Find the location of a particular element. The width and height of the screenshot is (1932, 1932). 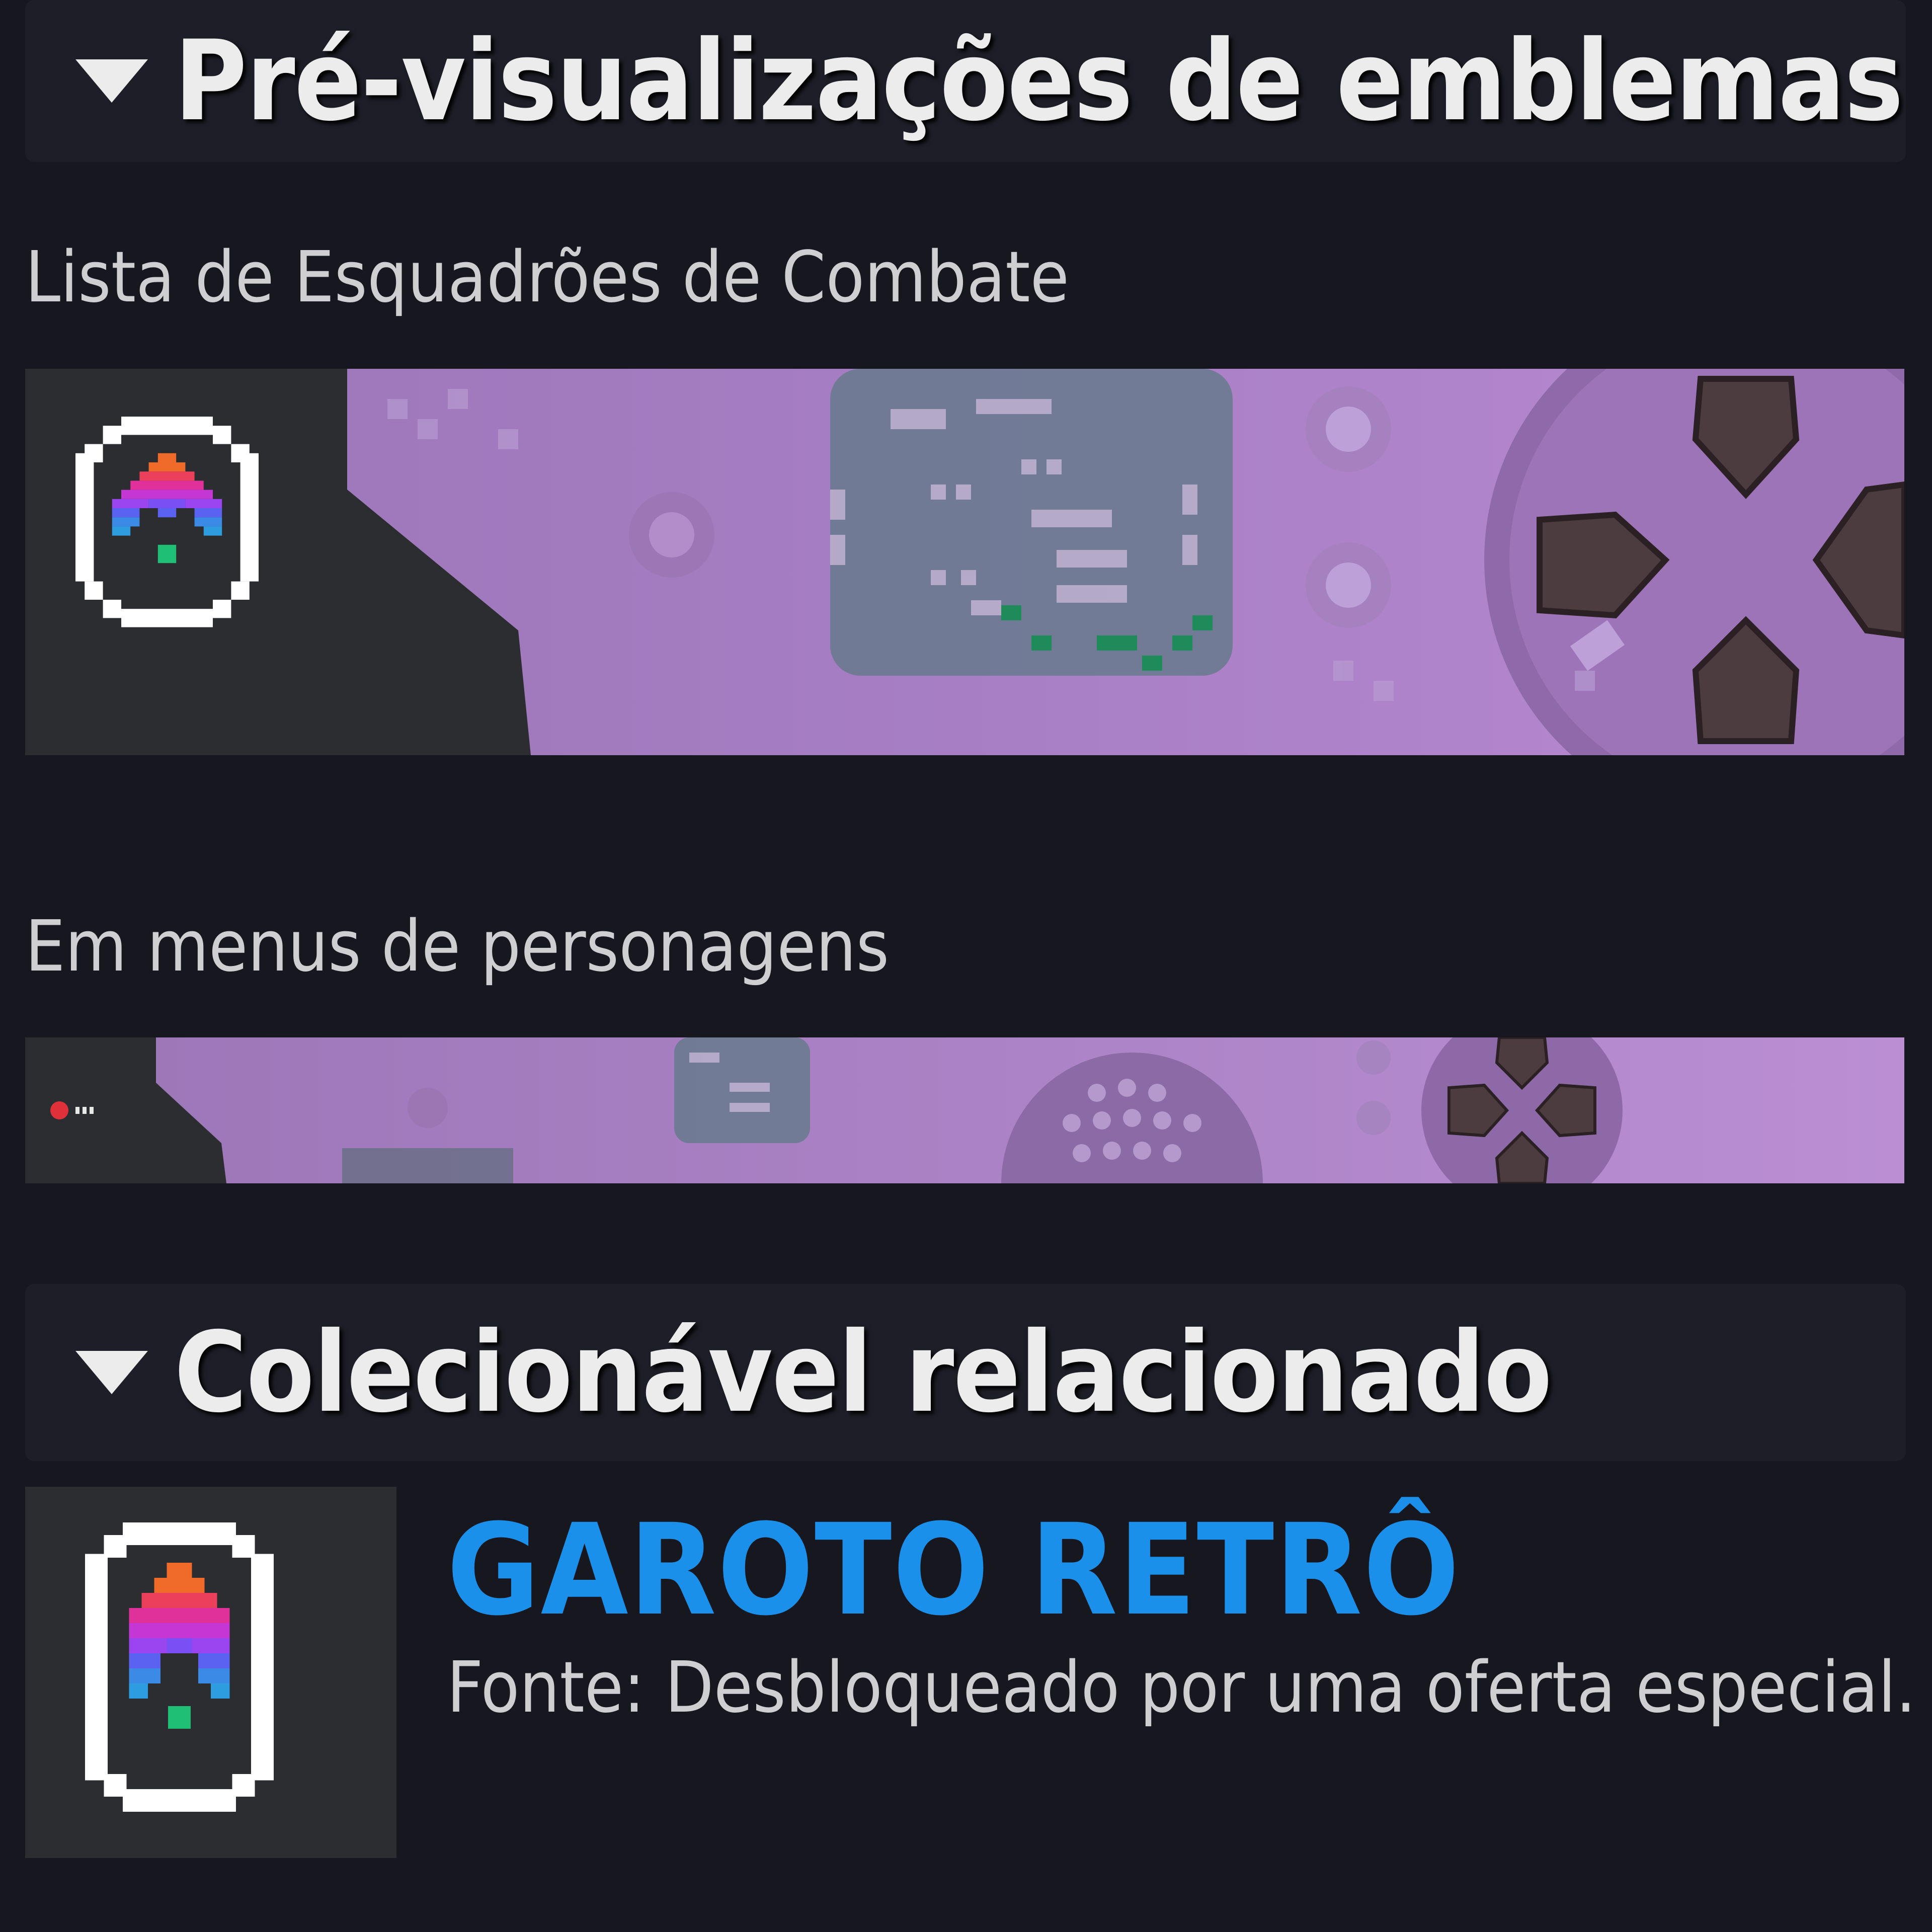

section-header-emblem-previews: Pré-visualizações de emblemas is located at coordinates (966, 81).